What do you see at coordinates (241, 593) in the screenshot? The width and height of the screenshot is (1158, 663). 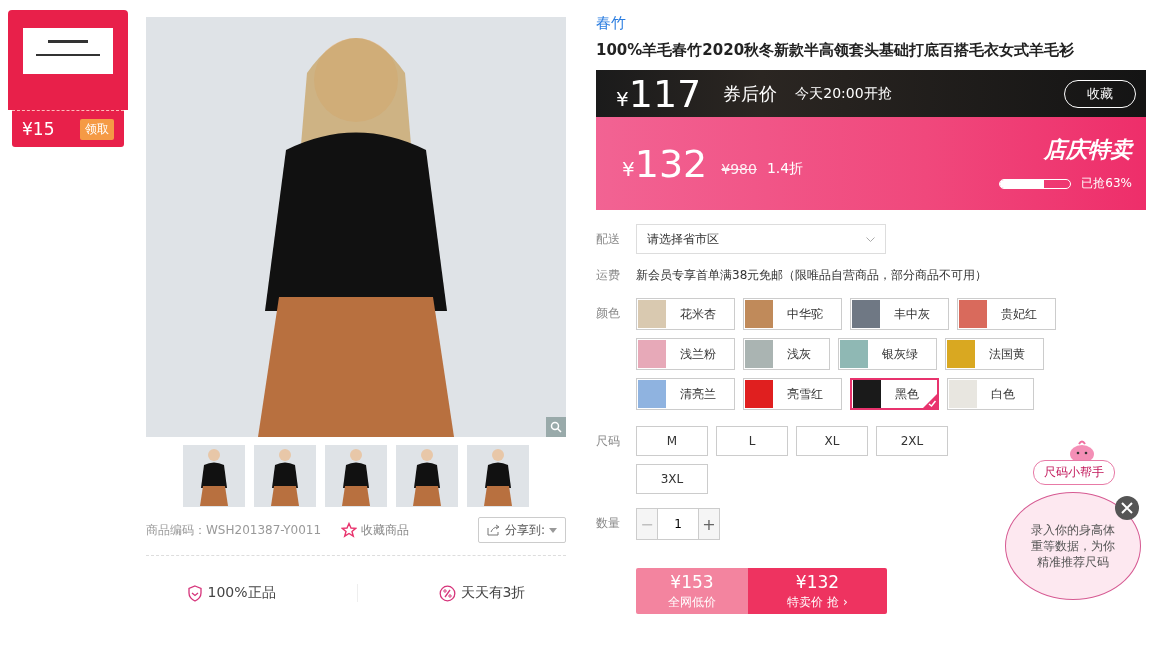 I see `guarantee-label: 100%正品` at bounding box center [241, 593].